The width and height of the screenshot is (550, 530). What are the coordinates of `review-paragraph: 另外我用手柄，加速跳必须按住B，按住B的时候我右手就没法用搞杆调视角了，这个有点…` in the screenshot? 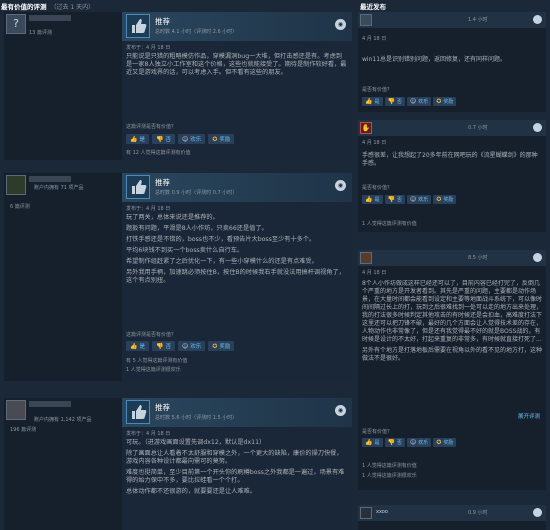 It's located at (235, 276).